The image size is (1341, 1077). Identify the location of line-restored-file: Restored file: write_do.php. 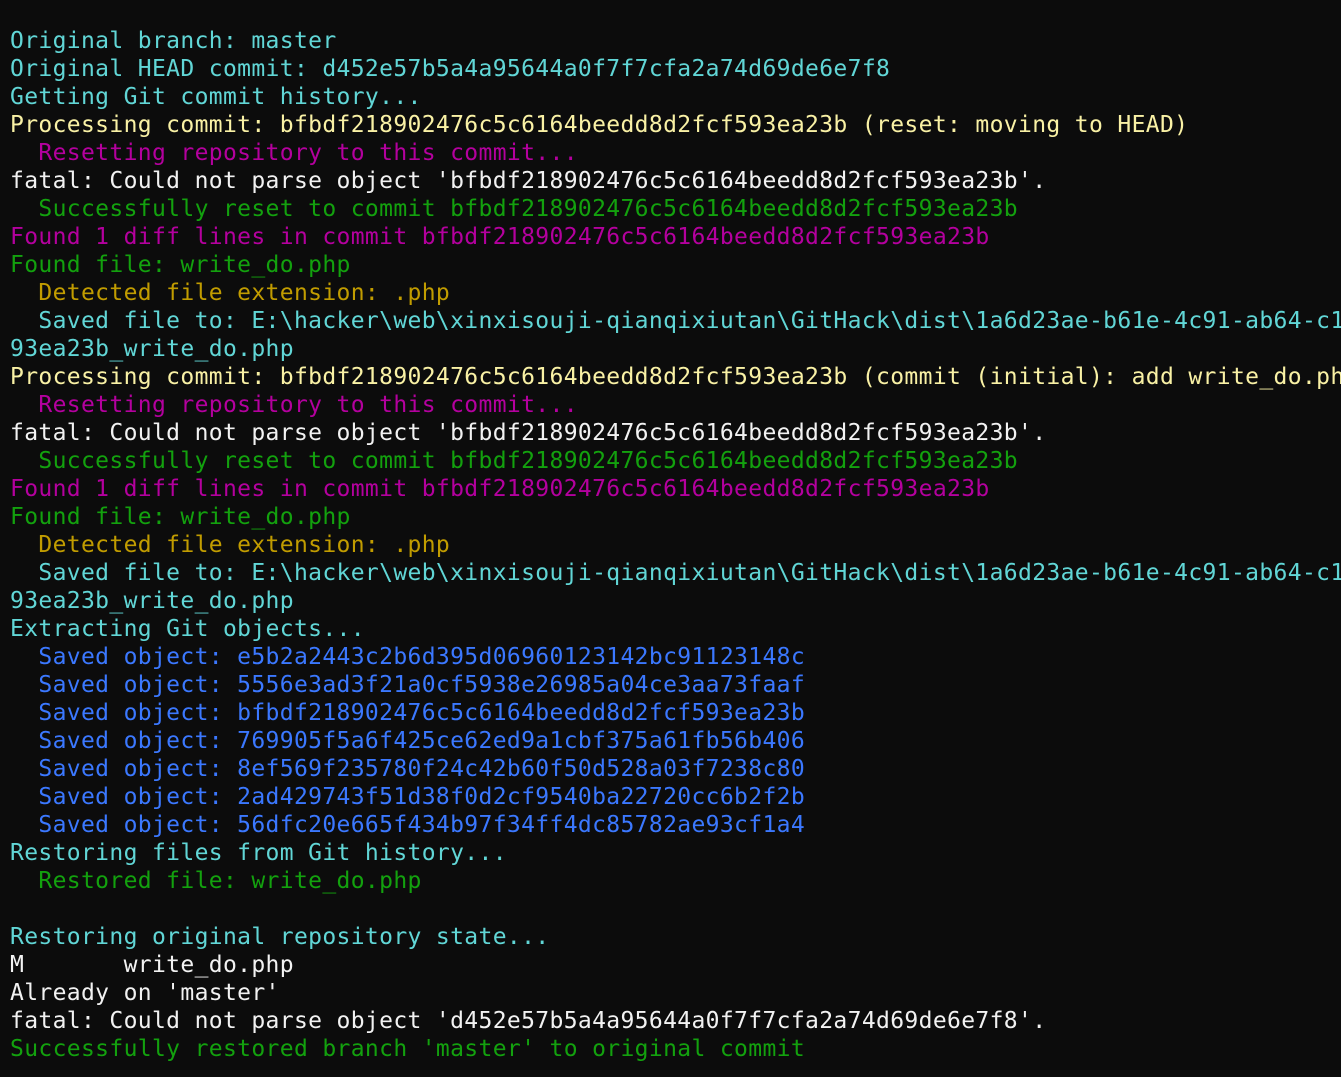
(216, 881).